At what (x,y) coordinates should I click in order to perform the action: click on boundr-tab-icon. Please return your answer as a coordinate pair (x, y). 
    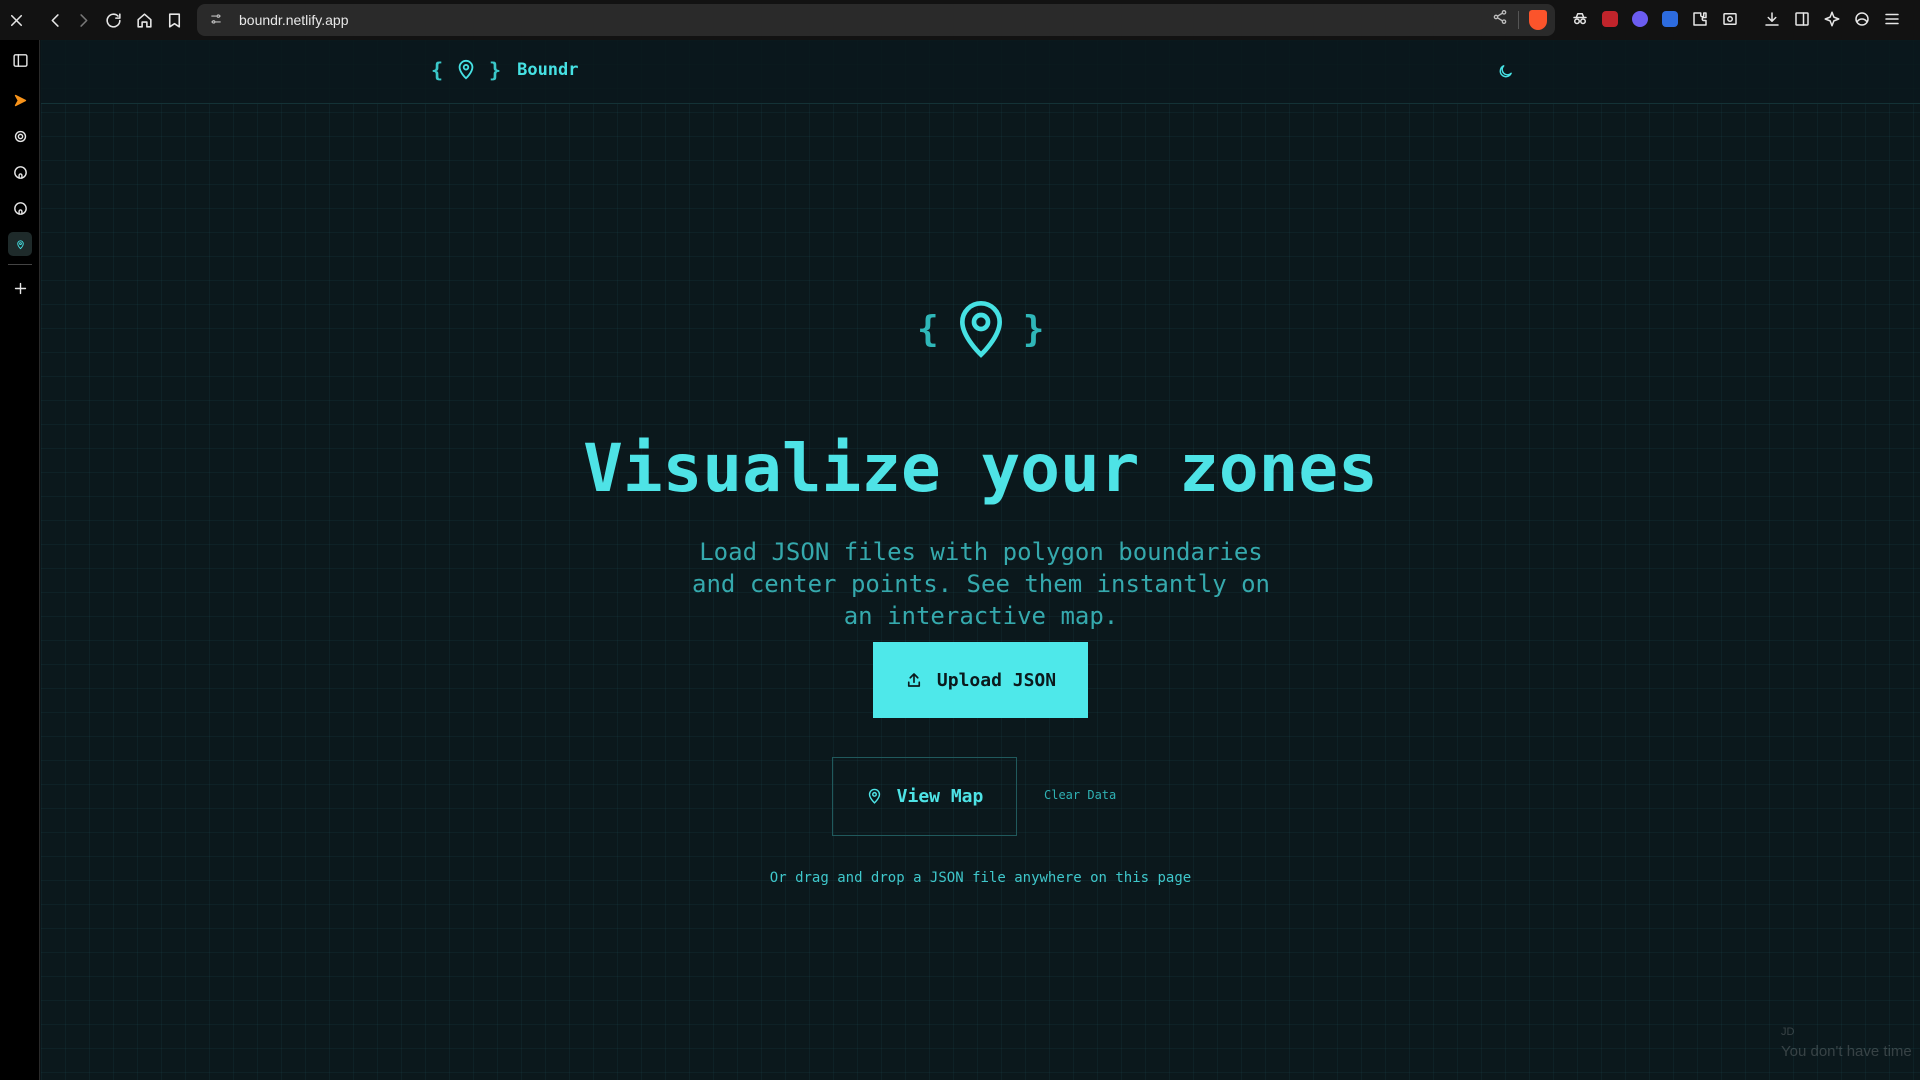
    Looking at the image, I should click on (20, 244).